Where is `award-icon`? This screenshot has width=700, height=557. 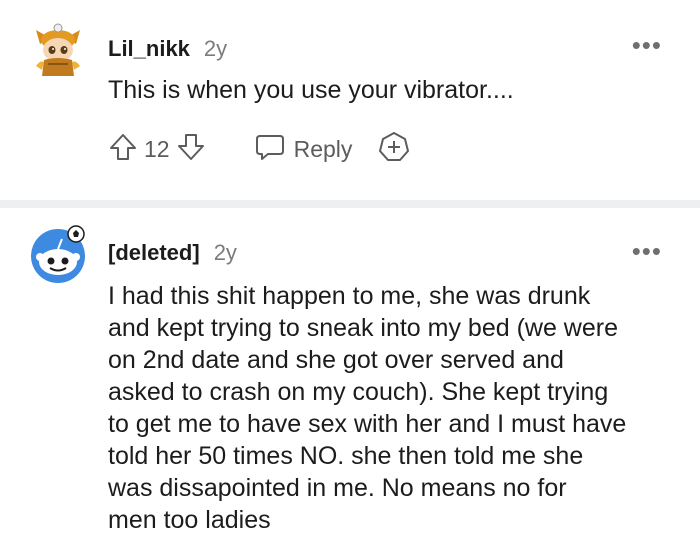 award-icon is located at coordinates (394, 149).